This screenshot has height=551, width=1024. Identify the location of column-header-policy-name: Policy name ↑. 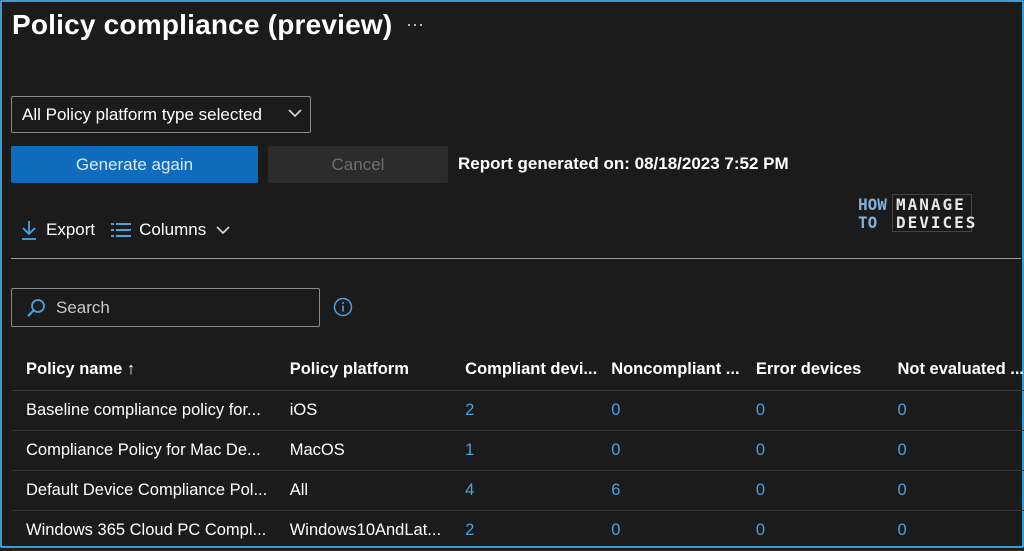
(144, 369).